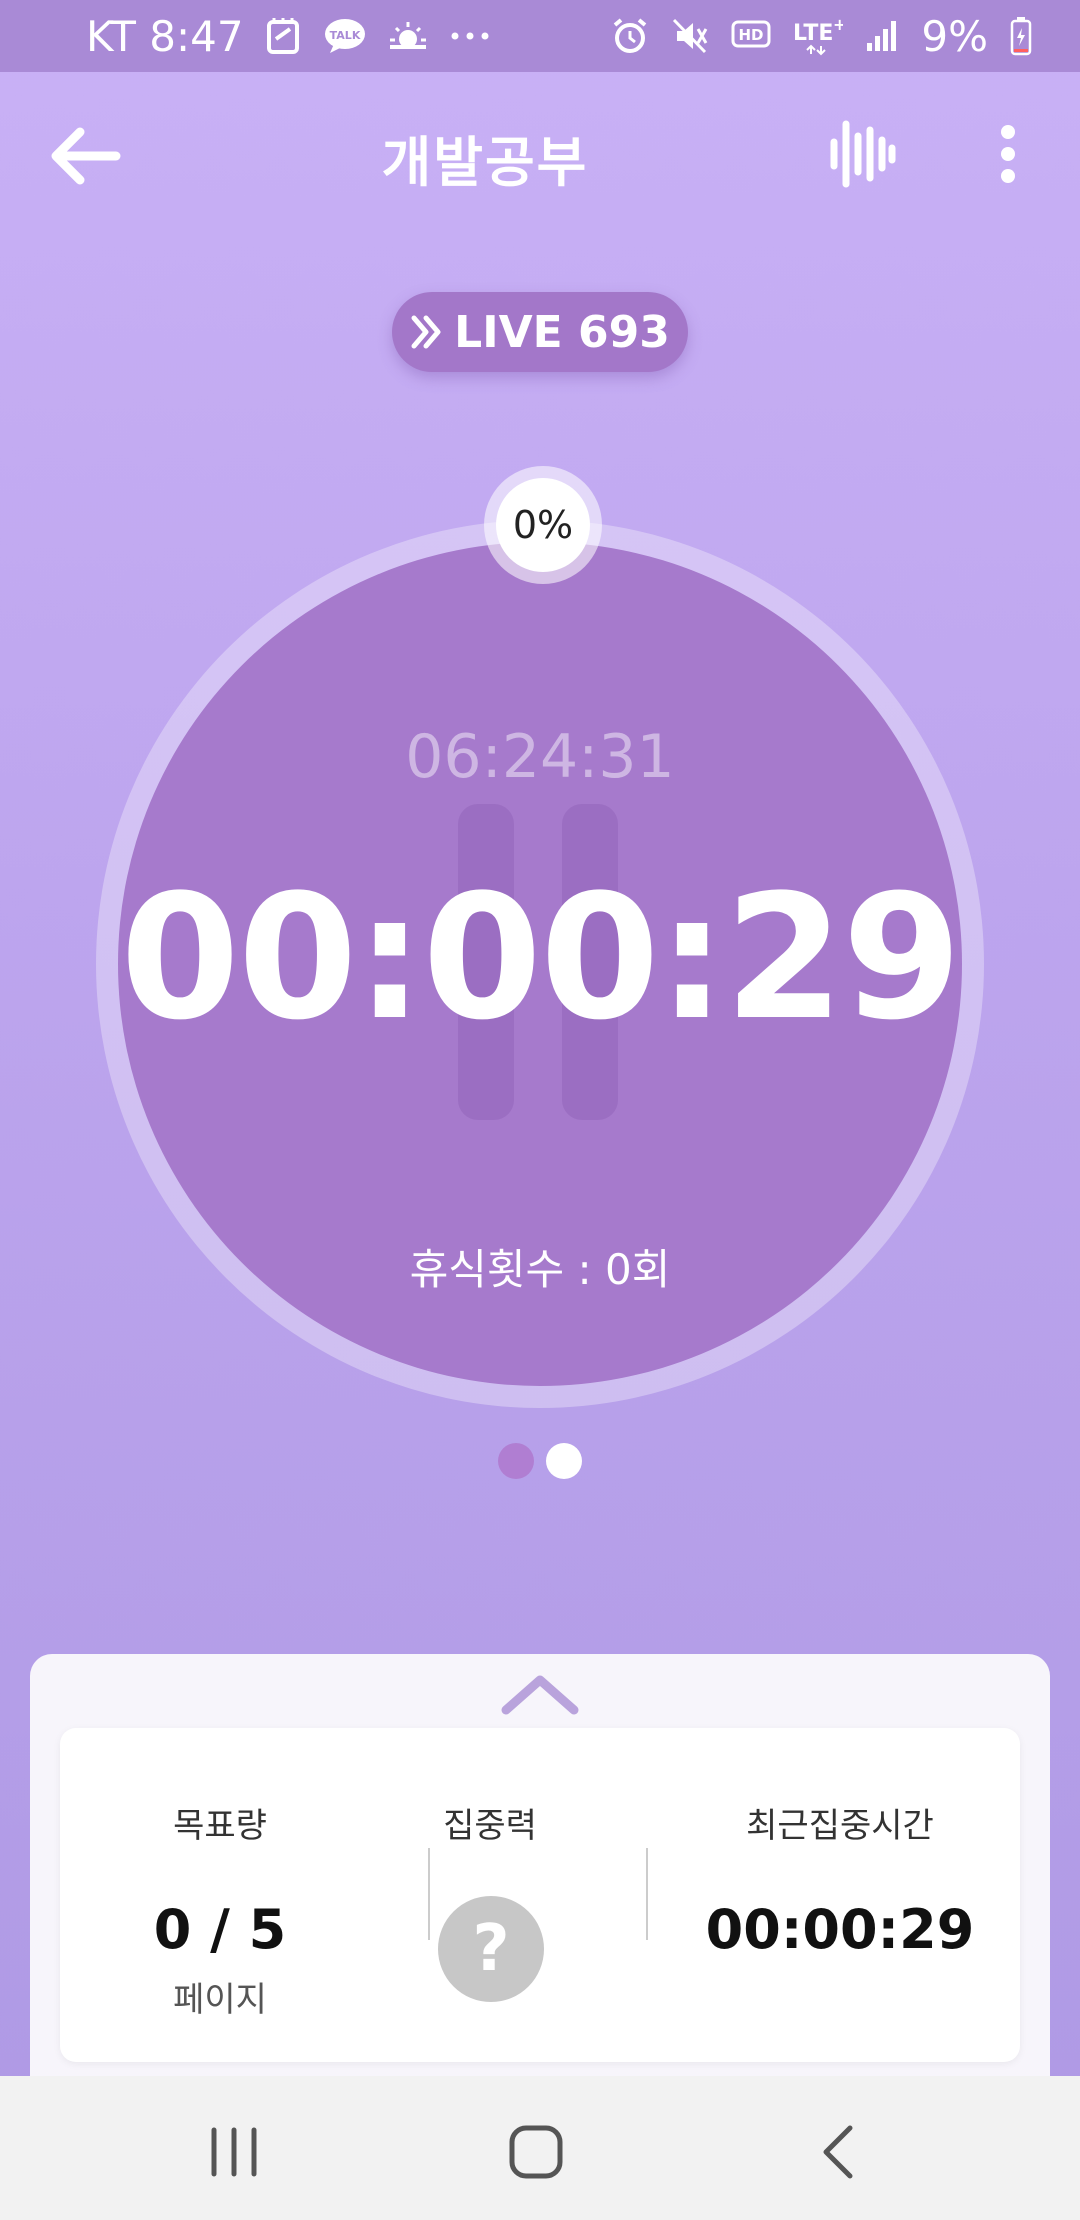 This screenshot has width=1080, height=2220. Describe the element at coordinates (426, 332) in the screenshot. I see `double-chevron-right-icon` at that location.